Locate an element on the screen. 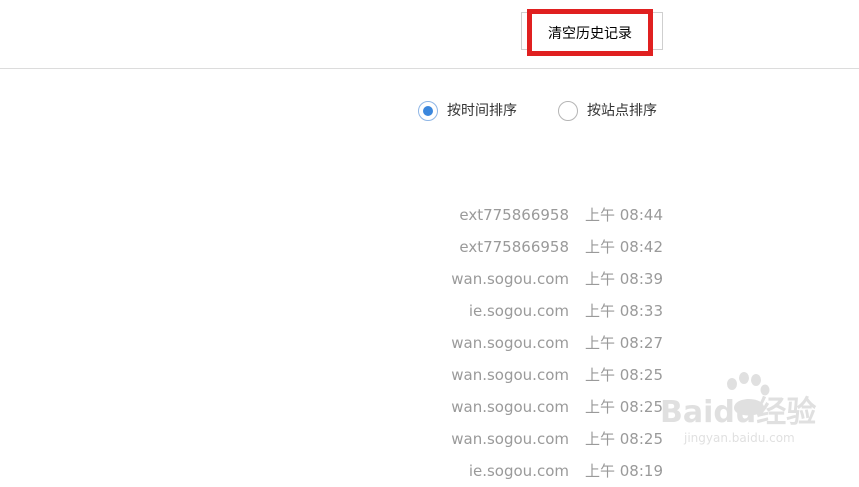 The width and height of the screenshot is (859, 487). history-time: 上午 08:44 is located at coordinates (624, 215).